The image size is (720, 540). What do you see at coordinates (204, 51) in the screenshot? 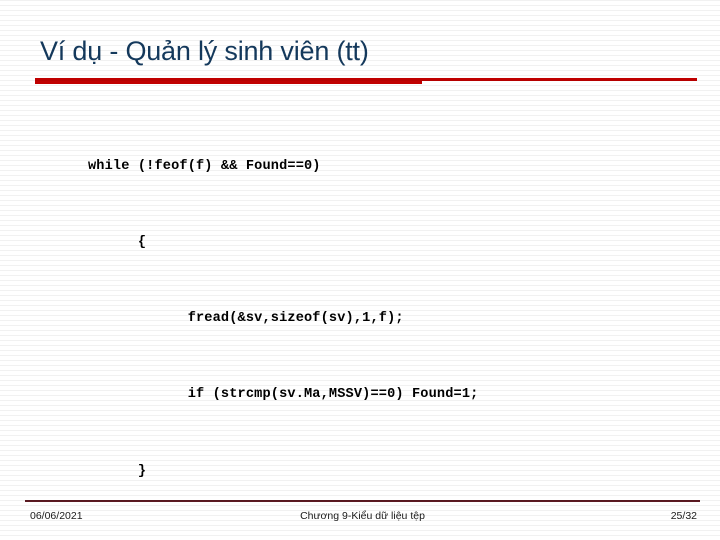
I see `page-title: Ví dụ - Quản lý sinh viên (tt)` at bounding box center [204, 51].